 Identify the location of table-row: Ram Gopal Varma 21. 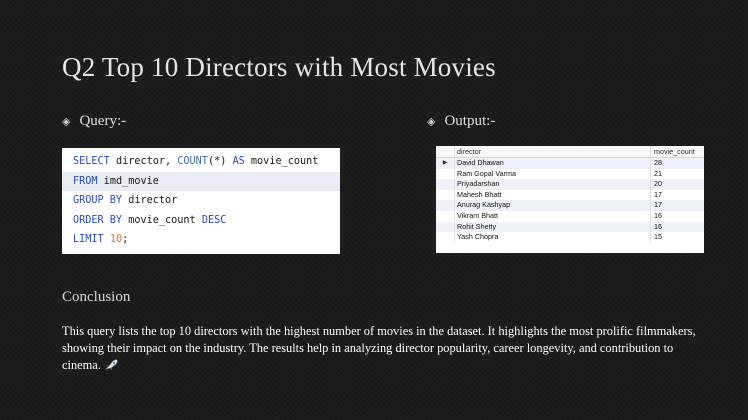
(570, 174).